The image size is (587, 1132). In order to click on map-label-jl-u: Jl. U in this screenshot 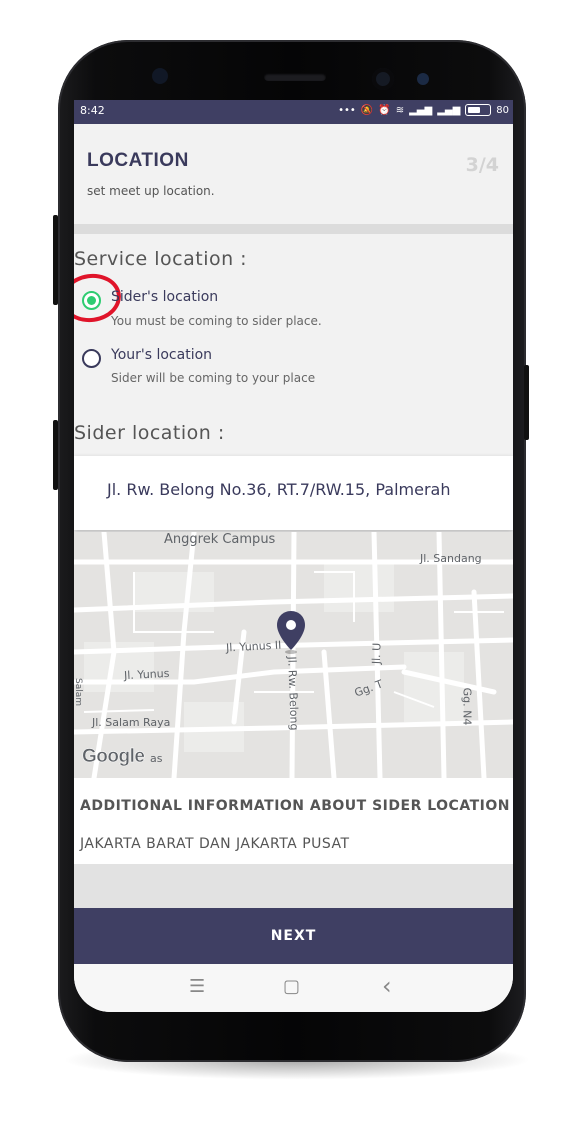, I will do `click(376, 653)`.